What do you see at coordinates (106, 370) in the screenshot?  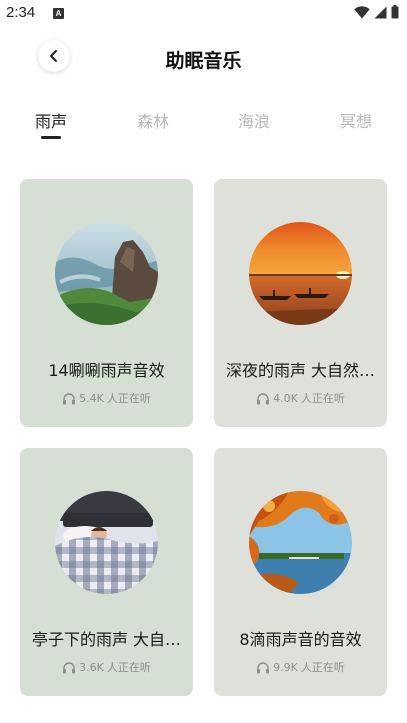 I see `card-title: 14唰唰雨声音效` at bounding box center [106, 370].